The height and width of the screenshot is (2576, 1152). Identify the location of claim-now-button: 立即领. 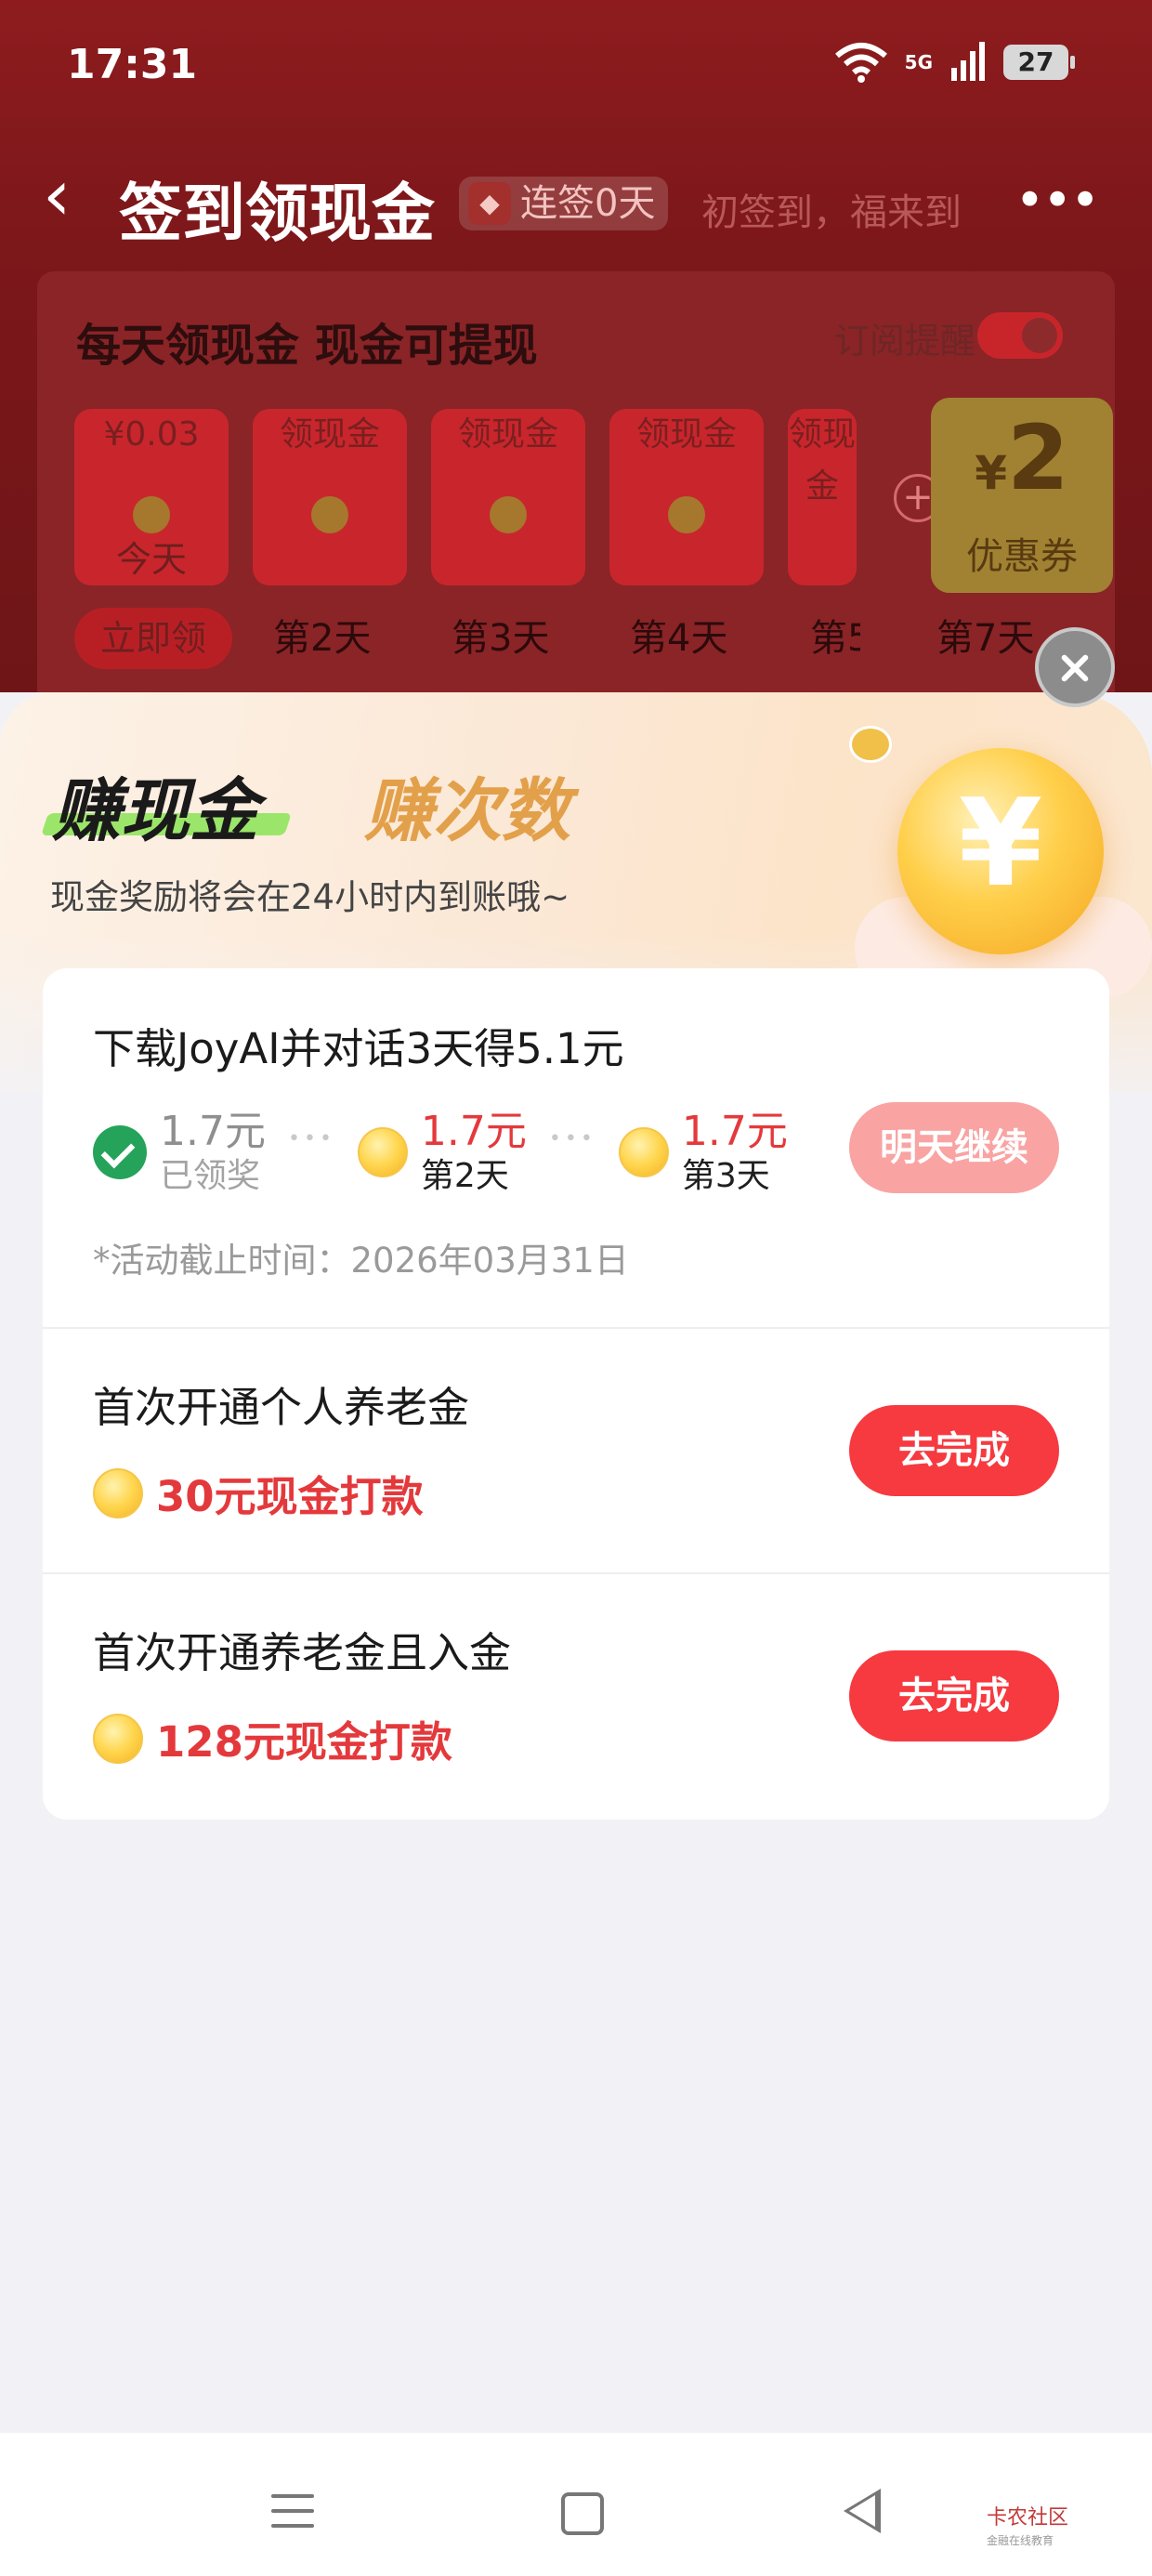
(153, 638).